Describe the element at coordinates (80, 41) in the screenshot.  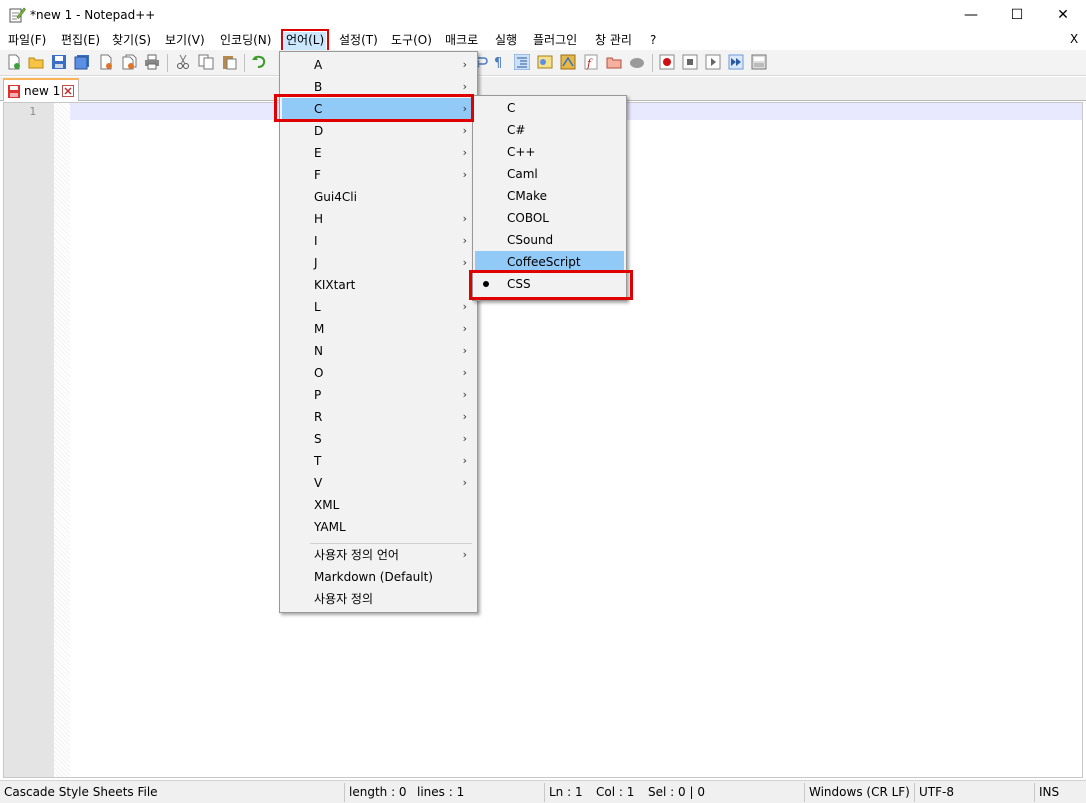
I see `menu-edit: 편집(E)` at that location.